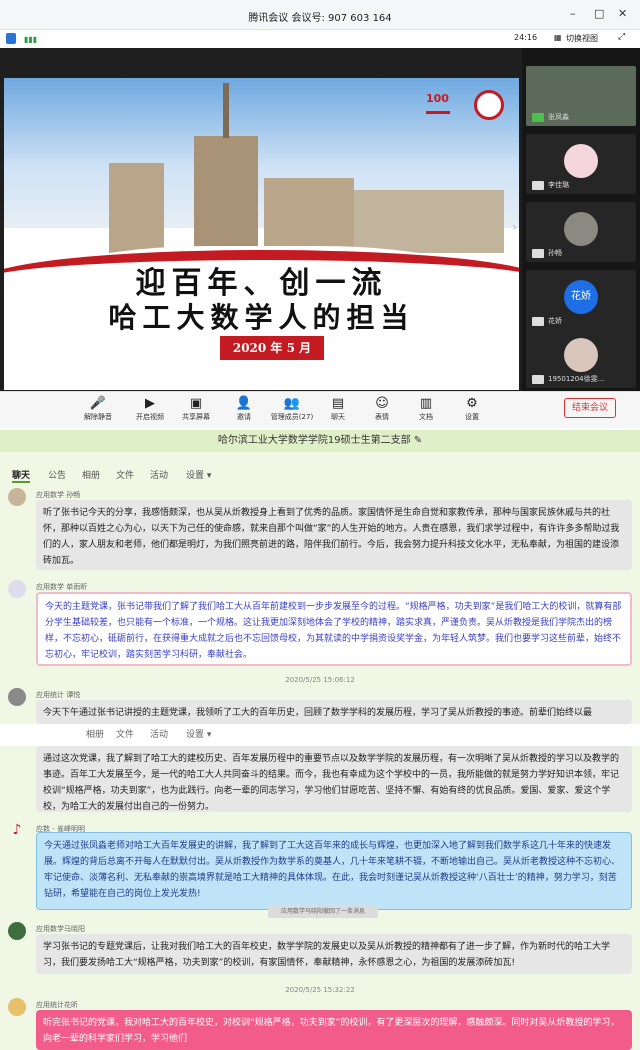 The height and width of the screenshot is (1050, 640). What do you see at coordinates (98, 403) in the screenshot?
I see `microphone-icon: 🎤` at bounding box center [98, 403].